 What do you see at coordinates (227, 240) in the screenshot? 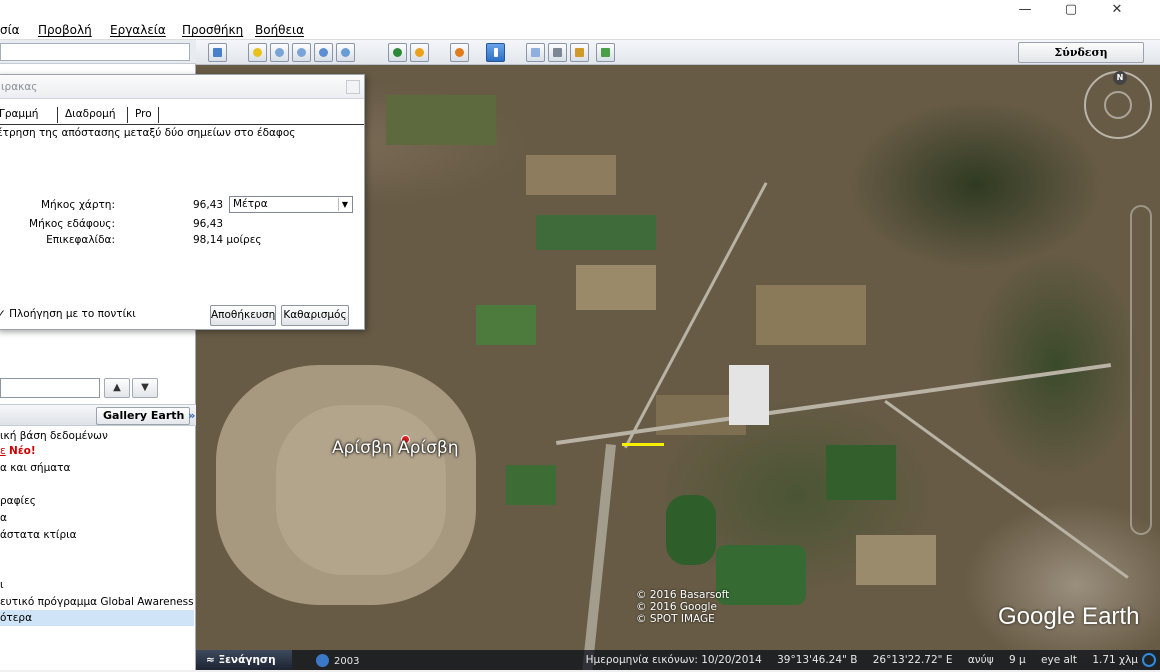
I see `heading-value: 98,14 μοίρες` at bounding box center [227, 240].